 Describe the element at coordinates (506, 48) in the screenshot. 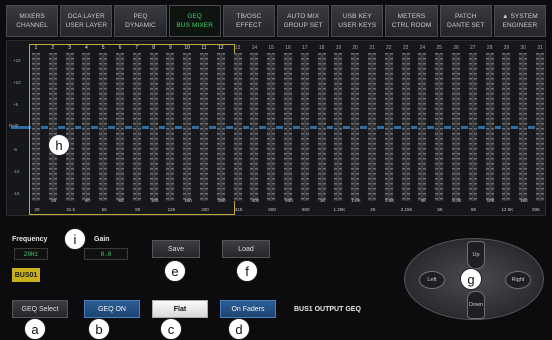

I see `channel-number: 29` at that location.